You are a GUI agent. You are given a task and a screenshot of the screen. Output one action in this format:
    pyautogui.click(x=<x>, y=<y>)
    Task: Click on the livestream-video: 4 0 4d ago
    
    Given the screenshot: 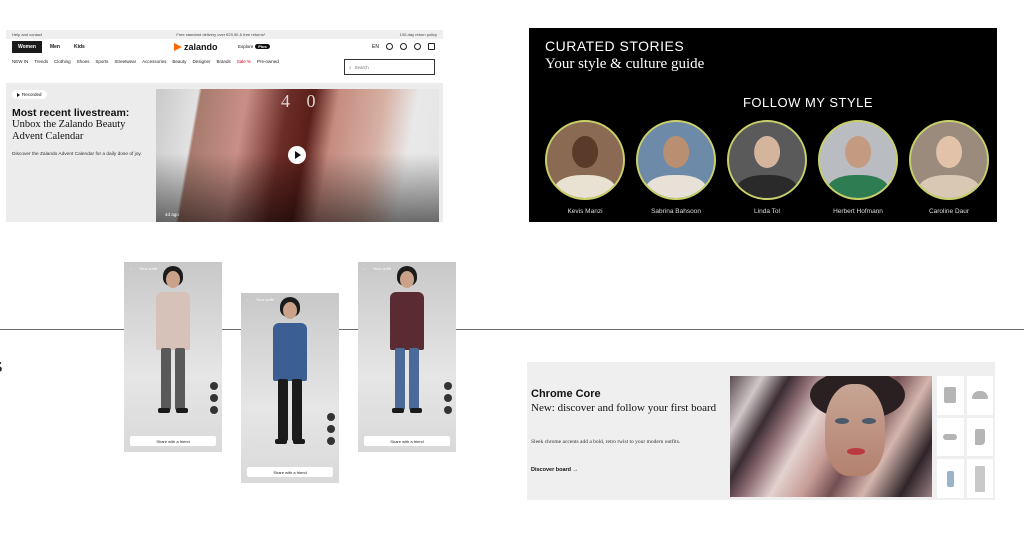 What is the action you would take?
    pyautogui.click(x=297, y=155)
    